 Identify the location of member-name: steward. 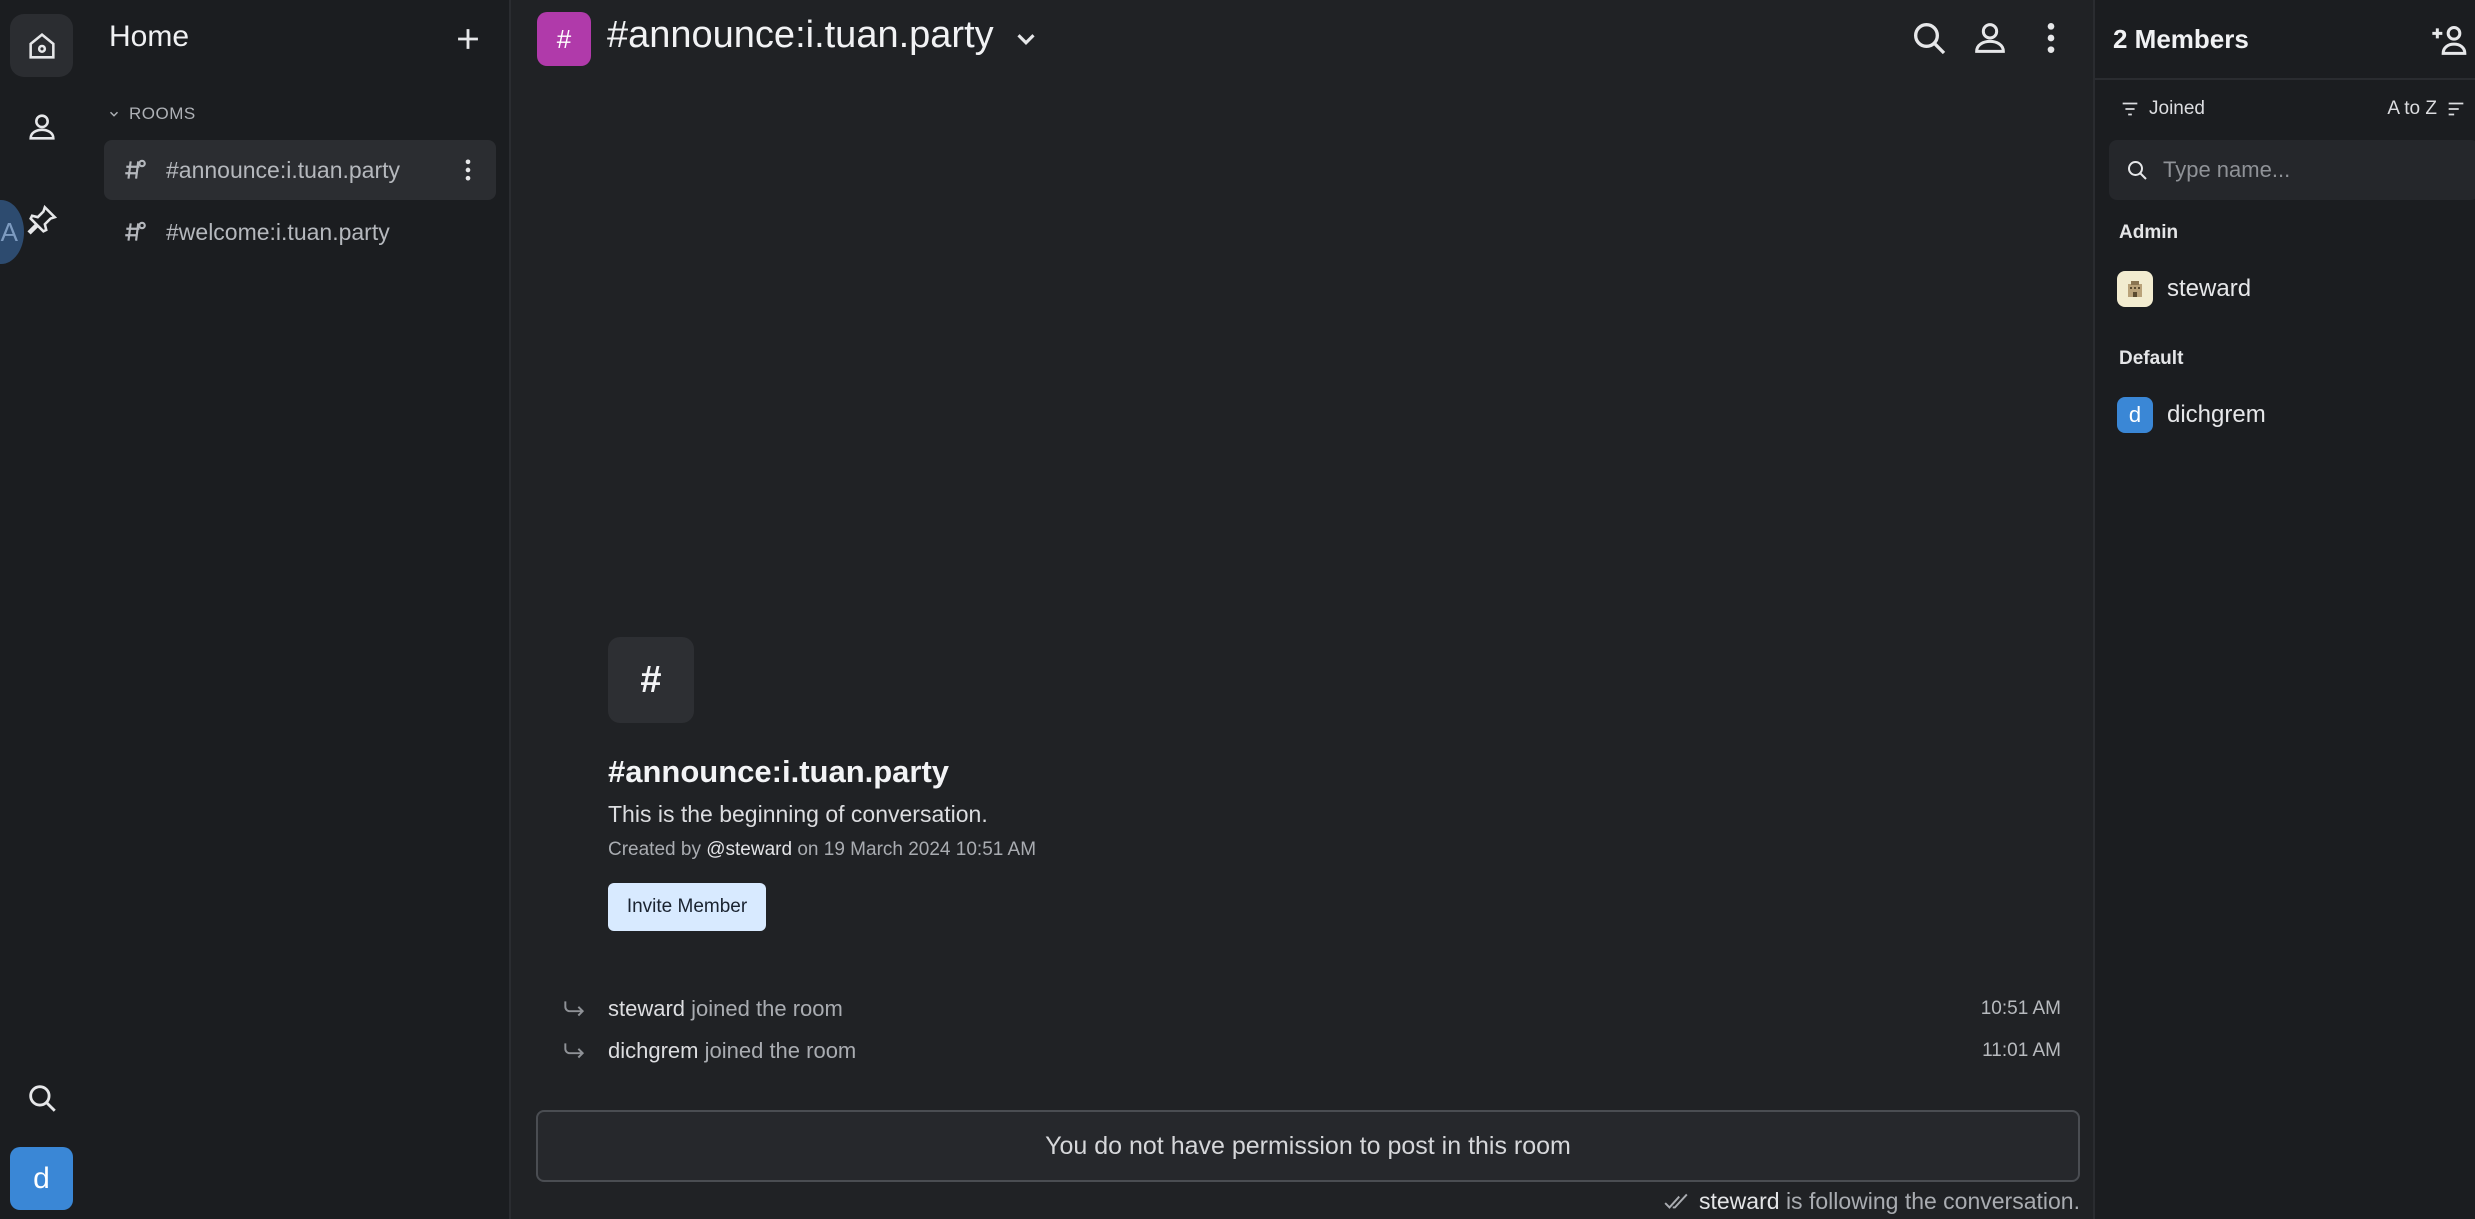
(2209, 288).